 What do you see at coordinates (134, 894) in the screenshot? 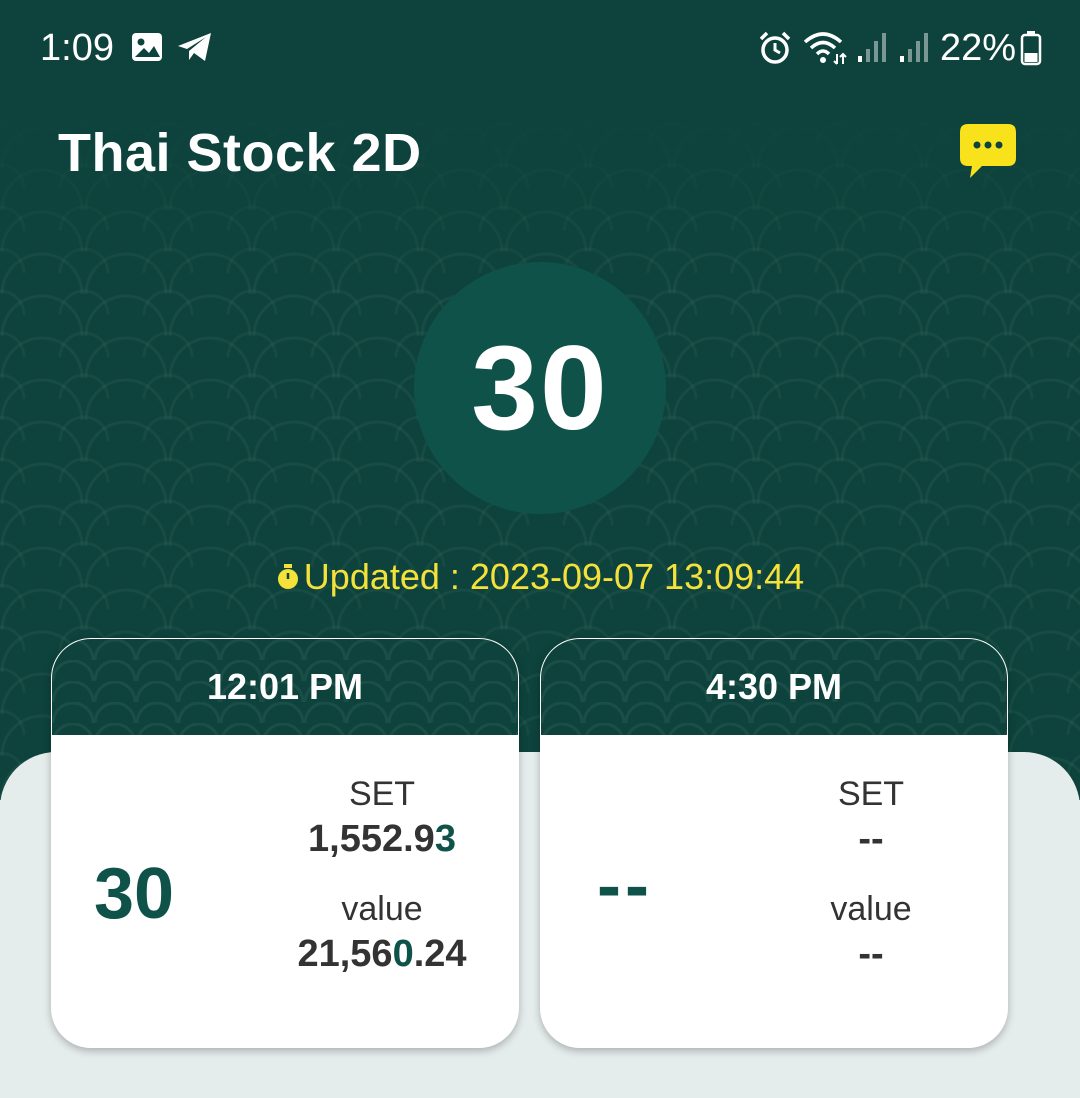
I see `card-number: 30` at bounding box center [134, 894].